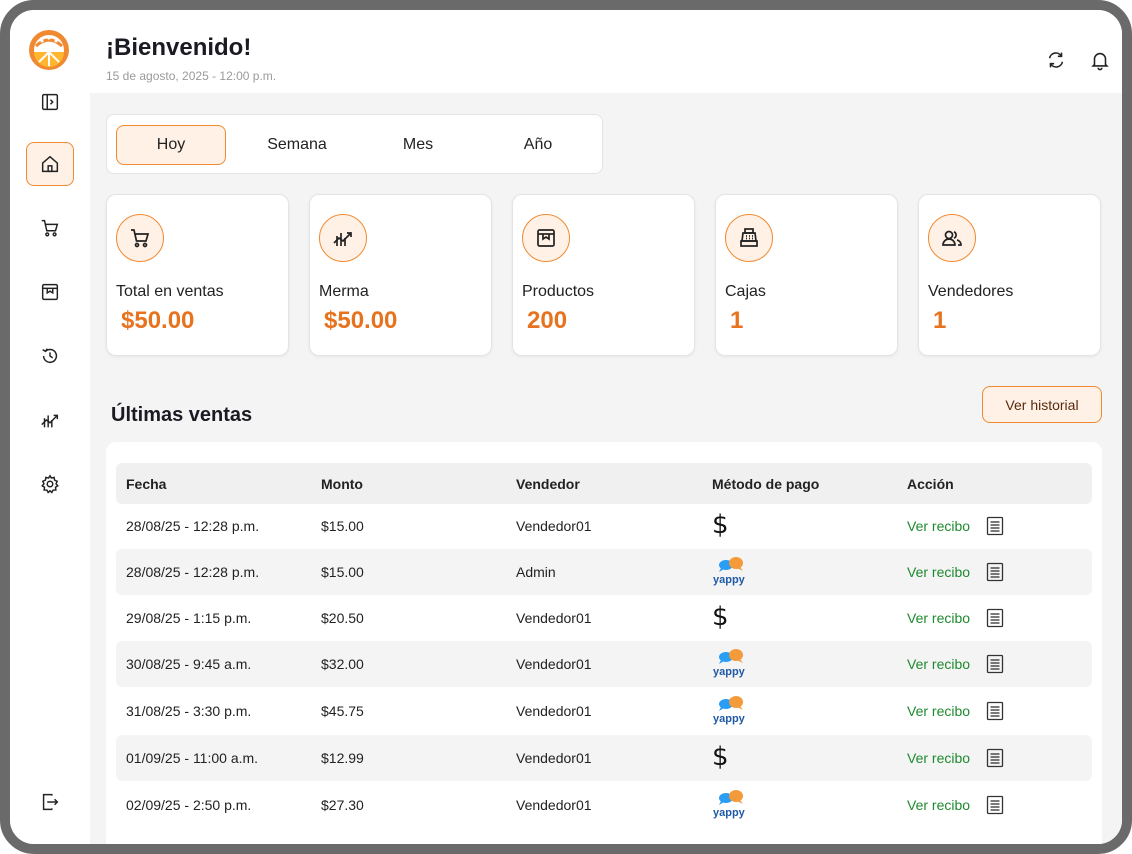  I want to click on cart-icon, so click(50, 228).